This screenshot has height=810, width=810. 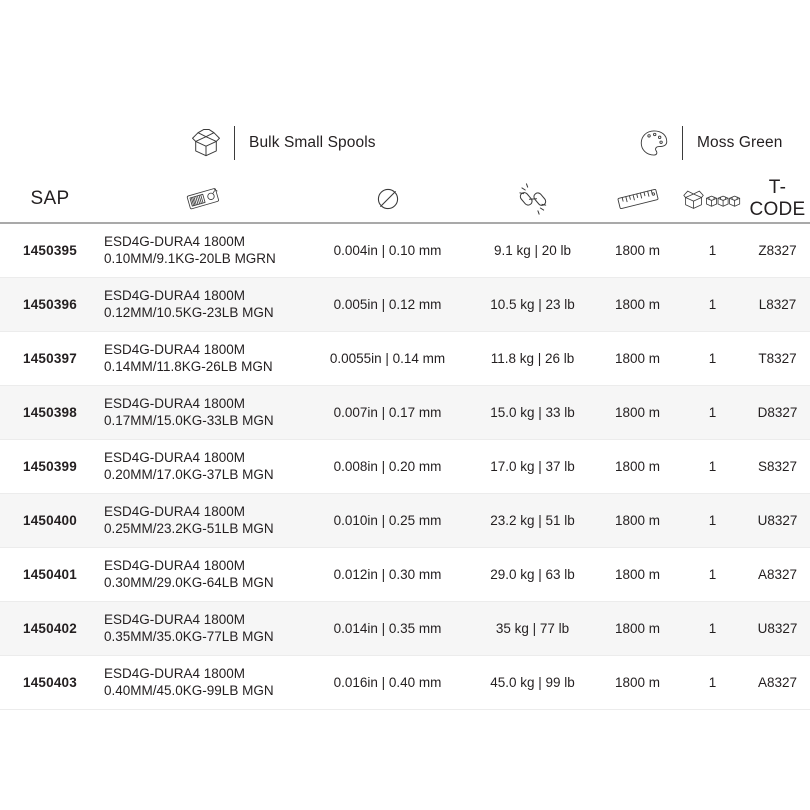 What do you see at coordinates (777, 466) in the screenshot?
I see `cell-tcode: S8327` at bounding box center [777, 466].